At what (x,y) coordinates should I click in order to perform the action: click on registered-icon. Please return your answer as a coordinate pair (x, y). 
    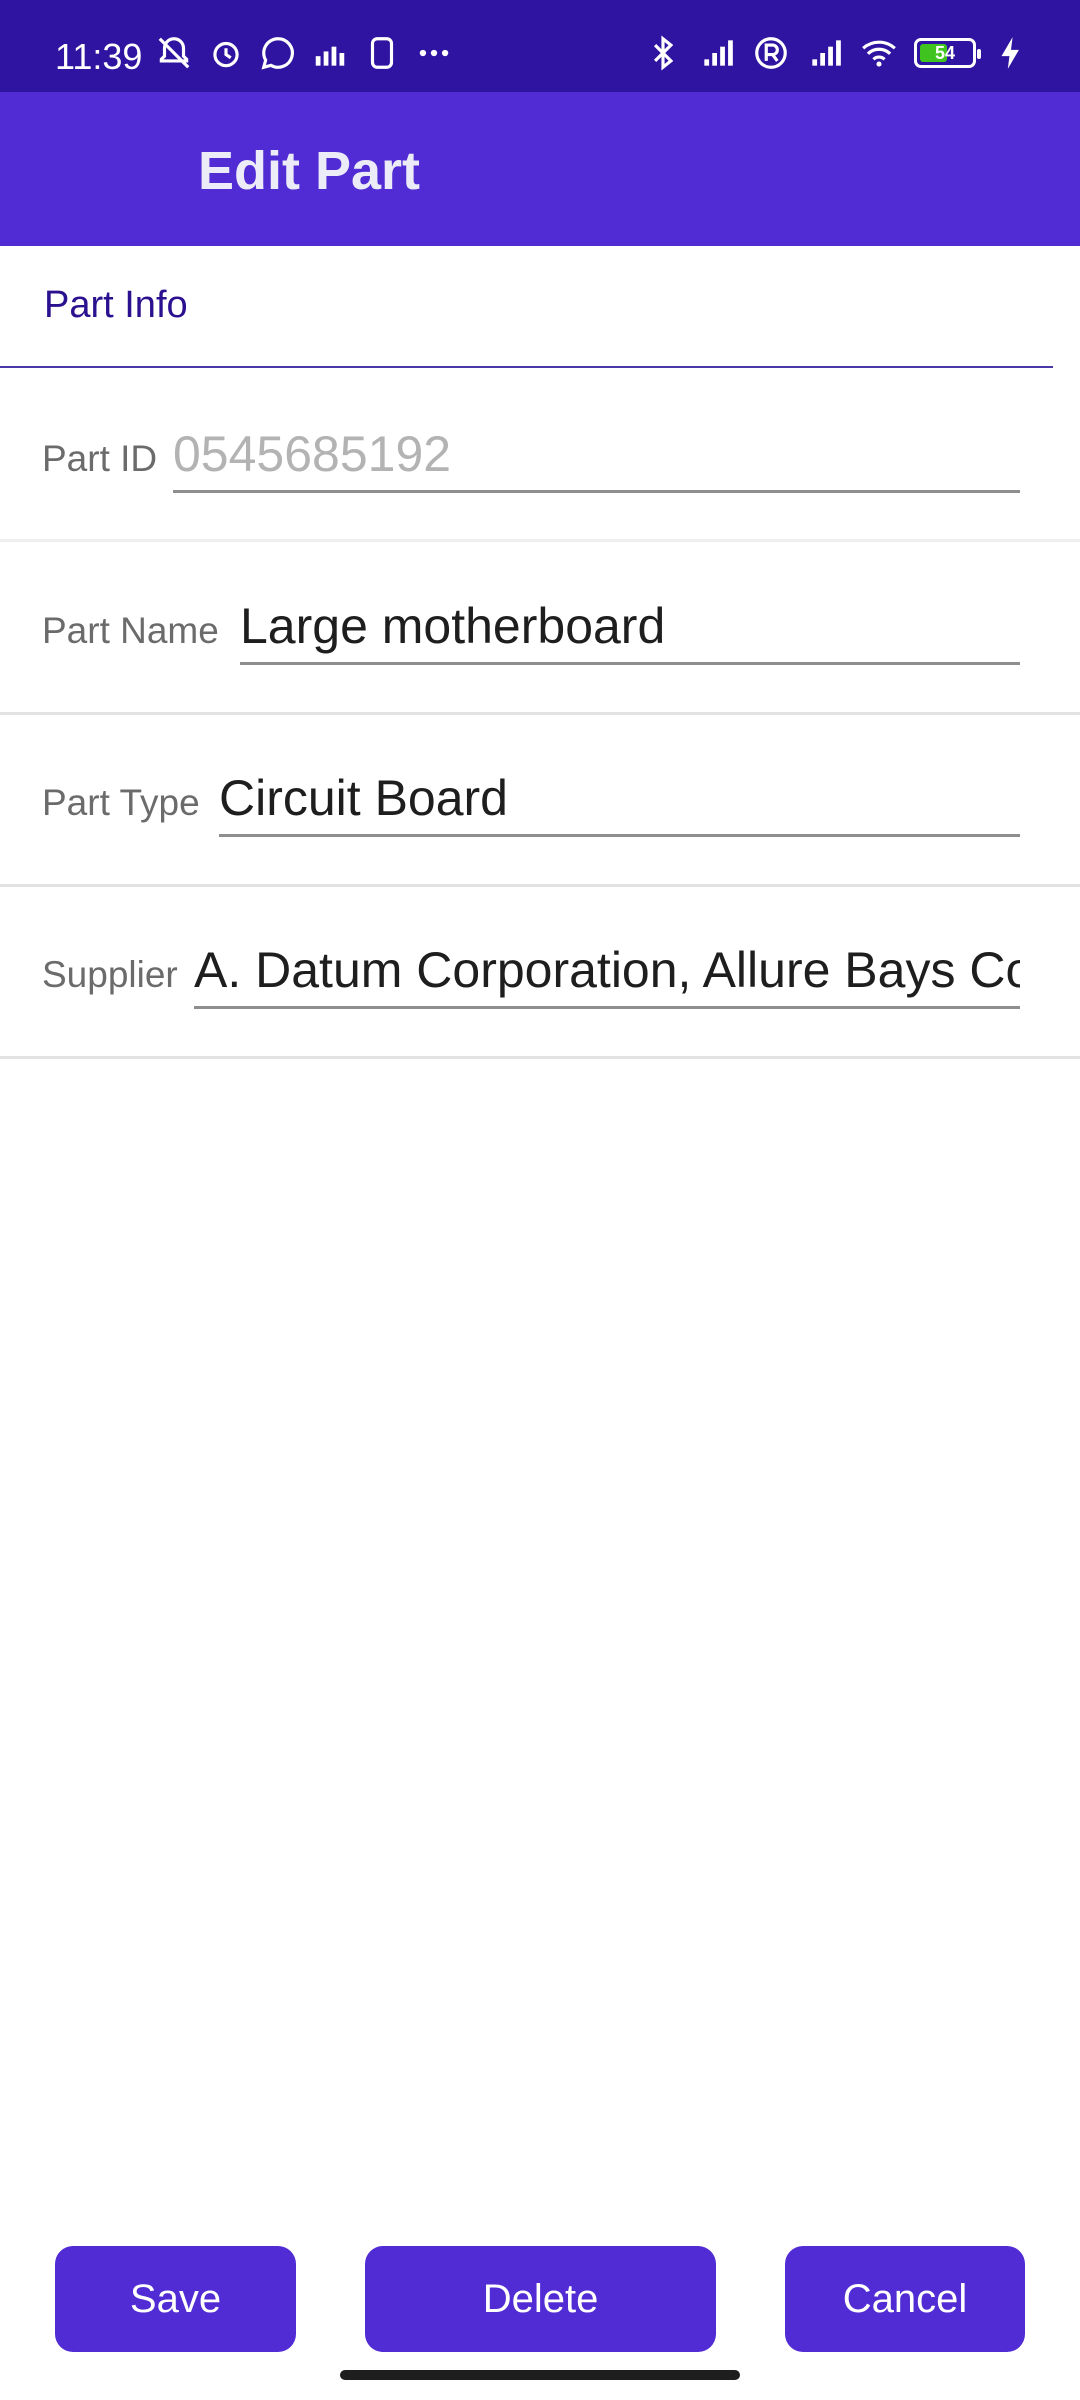
    Looking at the image, I should click on (771, 53).